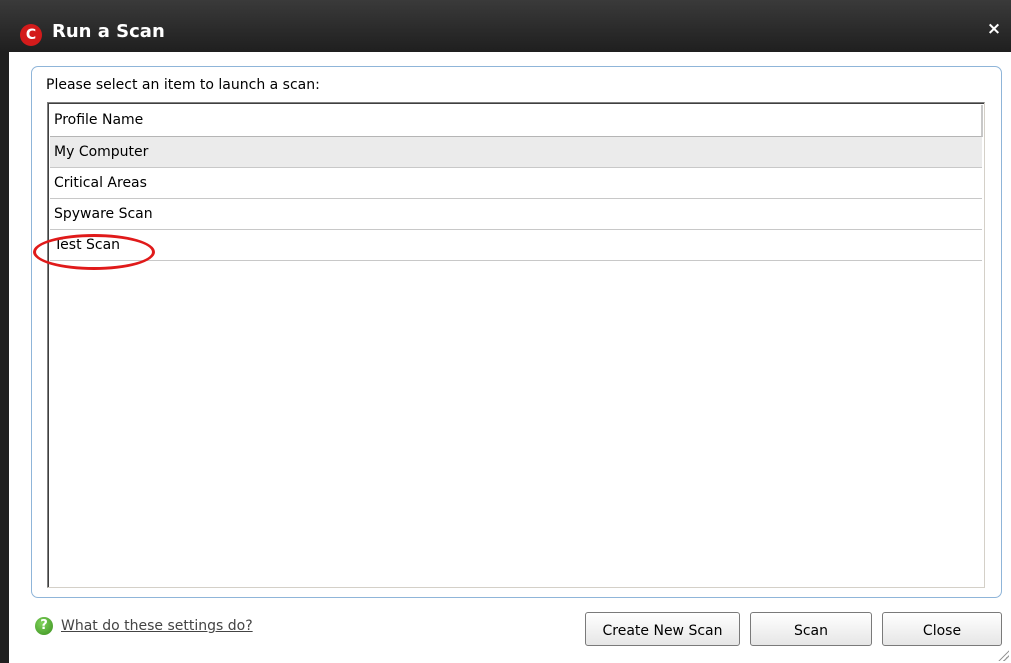 The width and height of the screenshot is (1011, 663). What do you see at coordinates (516, 214) in the screenshot?
I see `list-row-spyware-scan: Spyware Scan` at bounding box center [516, 214].